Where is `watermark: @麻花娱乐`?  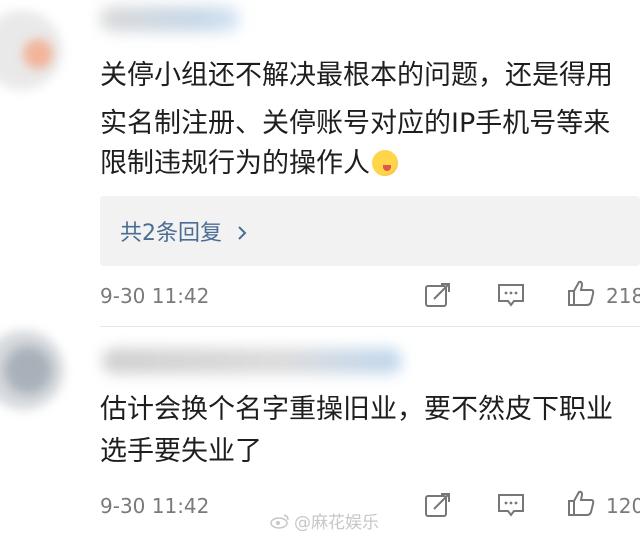
watermark: @麻花娱乐 is located at coordinates (324, 520).